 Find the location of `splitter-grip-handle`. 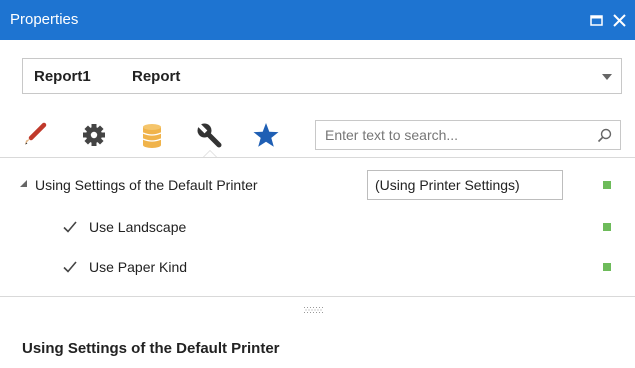

splitter-grip-handle is located at coordinates (315, 311).